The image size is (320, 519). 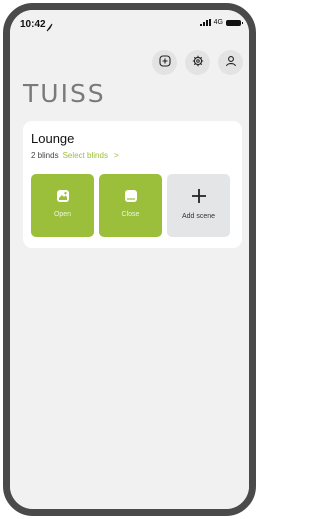 I want to click on brand-logo: TUISS, so click(x=64, y=93).